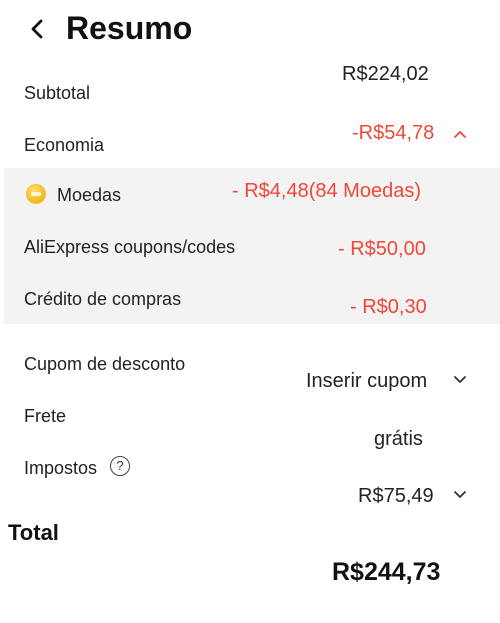 This screenshot has height=623, width=500. Describe the element at coordinates (64, 145) in the screenshot. I see `economia-label: Economia` at that location.